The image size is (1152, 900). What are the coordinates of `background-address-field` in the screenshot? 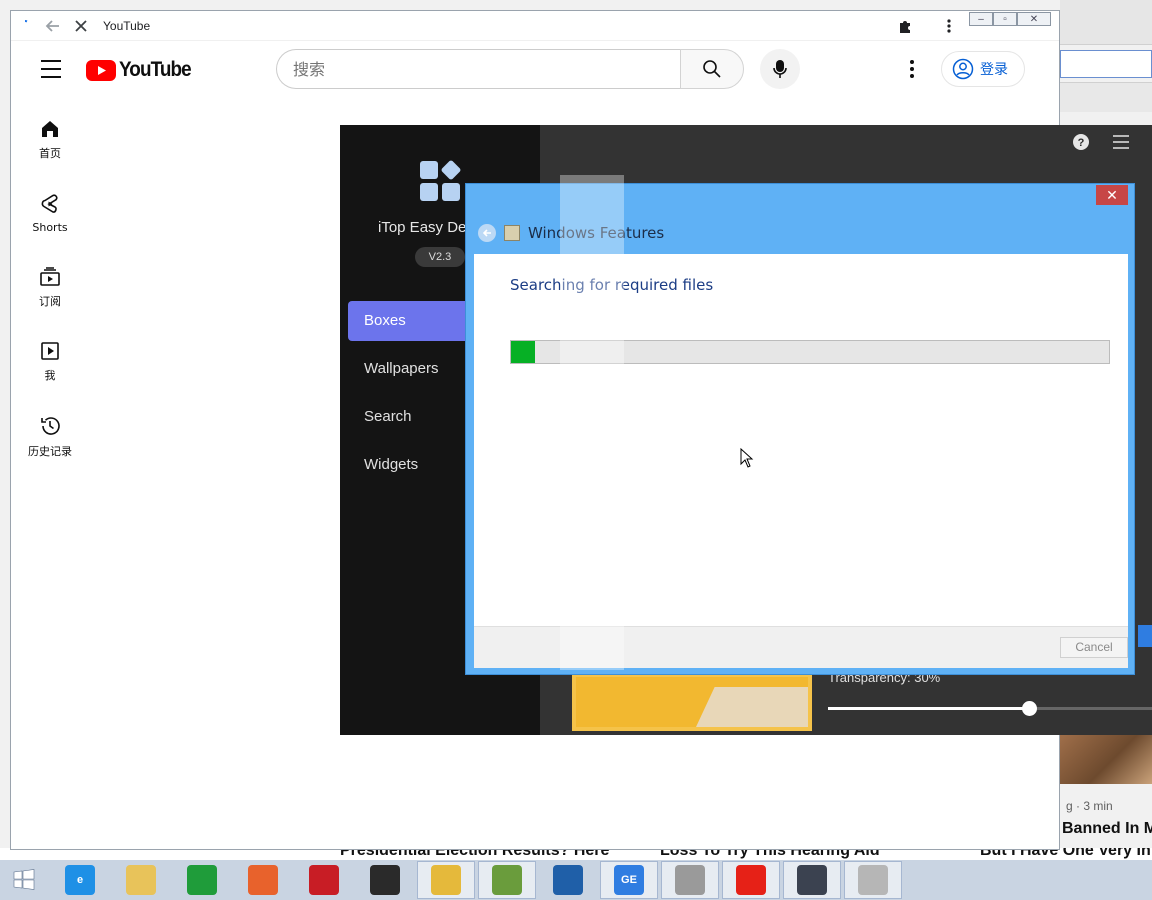 It's located at (1106, 64).